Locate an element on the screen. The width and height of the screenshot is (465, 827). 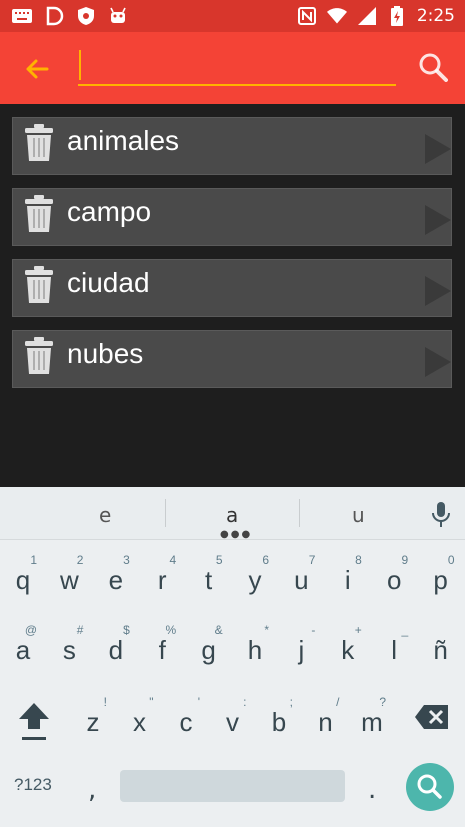
key-e: 3e is located at coordinates (116, 575).